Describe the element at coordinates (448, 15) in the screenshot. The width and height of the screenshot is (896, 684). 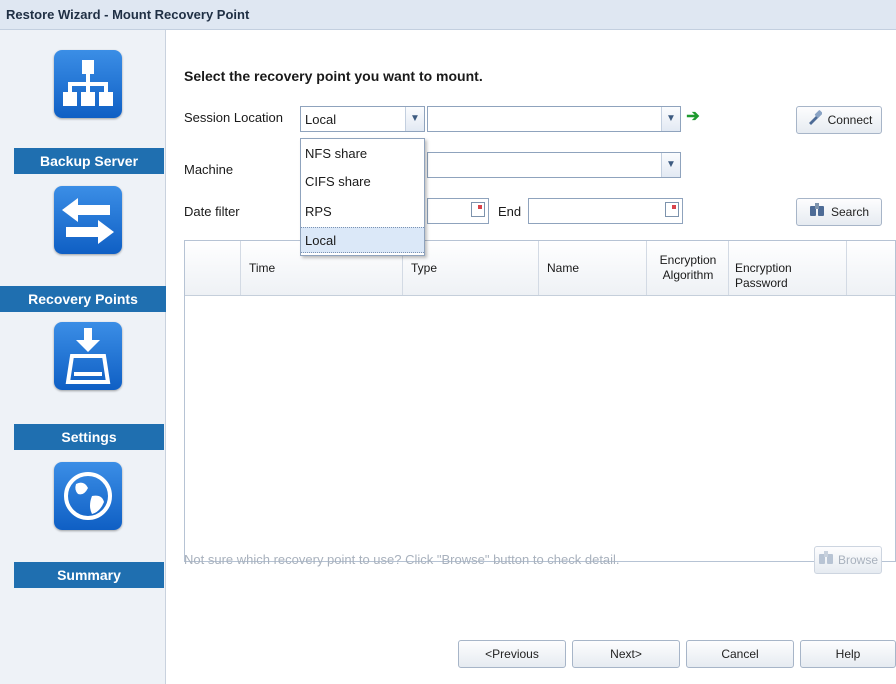
I see `title-bar: Restore Wizard - Mount Recovery Point` at that location.